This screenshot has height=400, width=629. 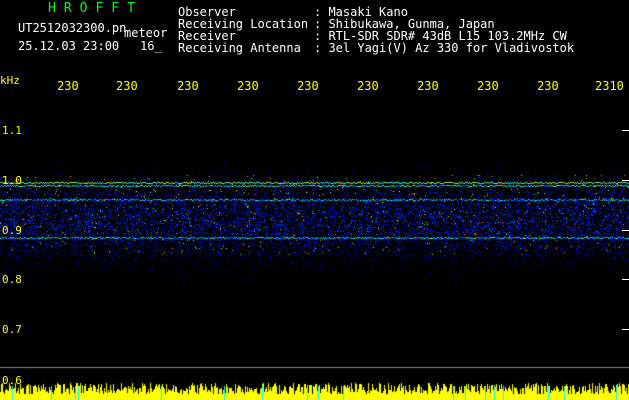 I want to click on file-name: UT2512032300.pn, so click(x=72, y=28).